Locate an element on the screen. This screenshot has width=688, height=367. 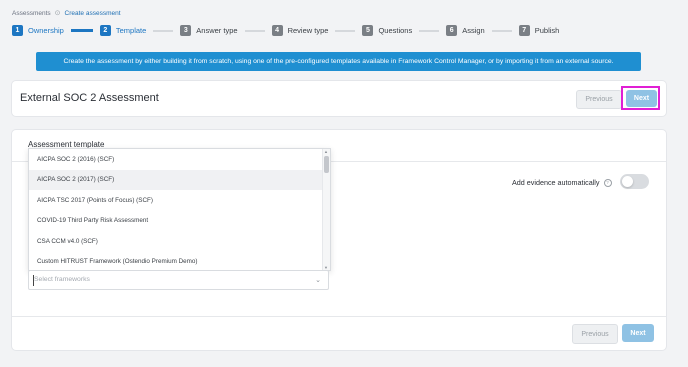
step-ownership: 1 Ownership is located at coordinates (38, 30).